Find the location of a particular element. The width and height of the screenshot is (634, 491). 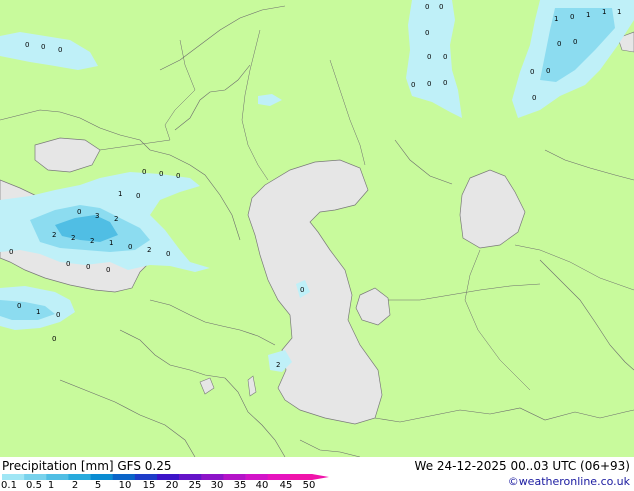

precip-value: 3 is located at coordinates (97, 216).